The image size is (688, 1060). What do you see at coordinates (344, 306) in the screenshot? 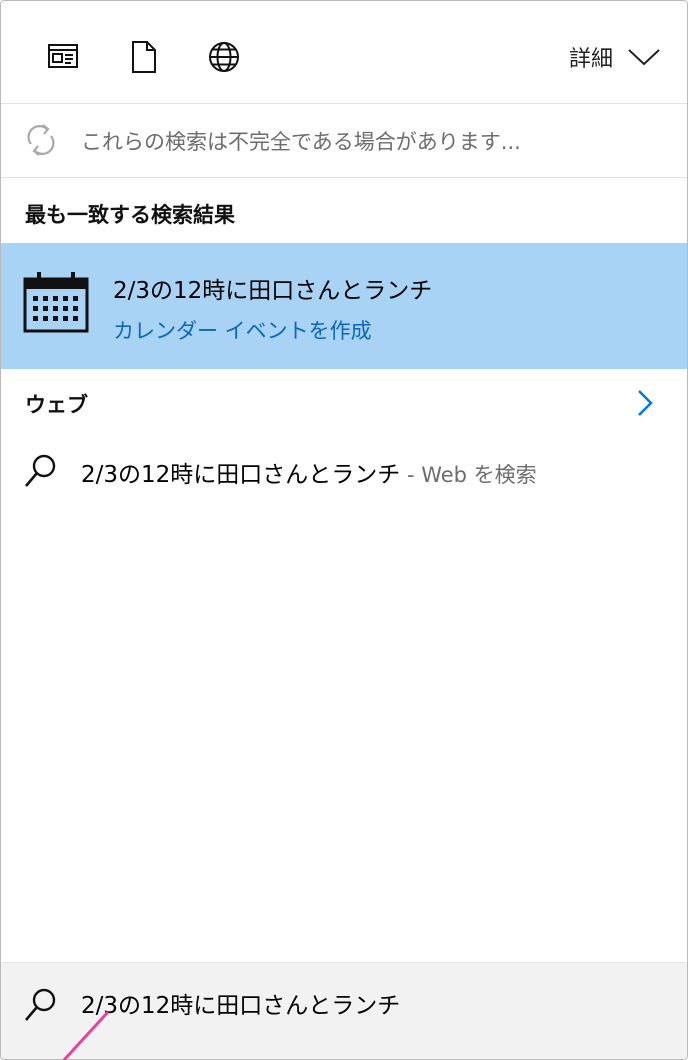
I see `best-match-result: 2/3の12時に田口さんとランチ カレンダー イベントを作成` at bounding box center [344, 306].